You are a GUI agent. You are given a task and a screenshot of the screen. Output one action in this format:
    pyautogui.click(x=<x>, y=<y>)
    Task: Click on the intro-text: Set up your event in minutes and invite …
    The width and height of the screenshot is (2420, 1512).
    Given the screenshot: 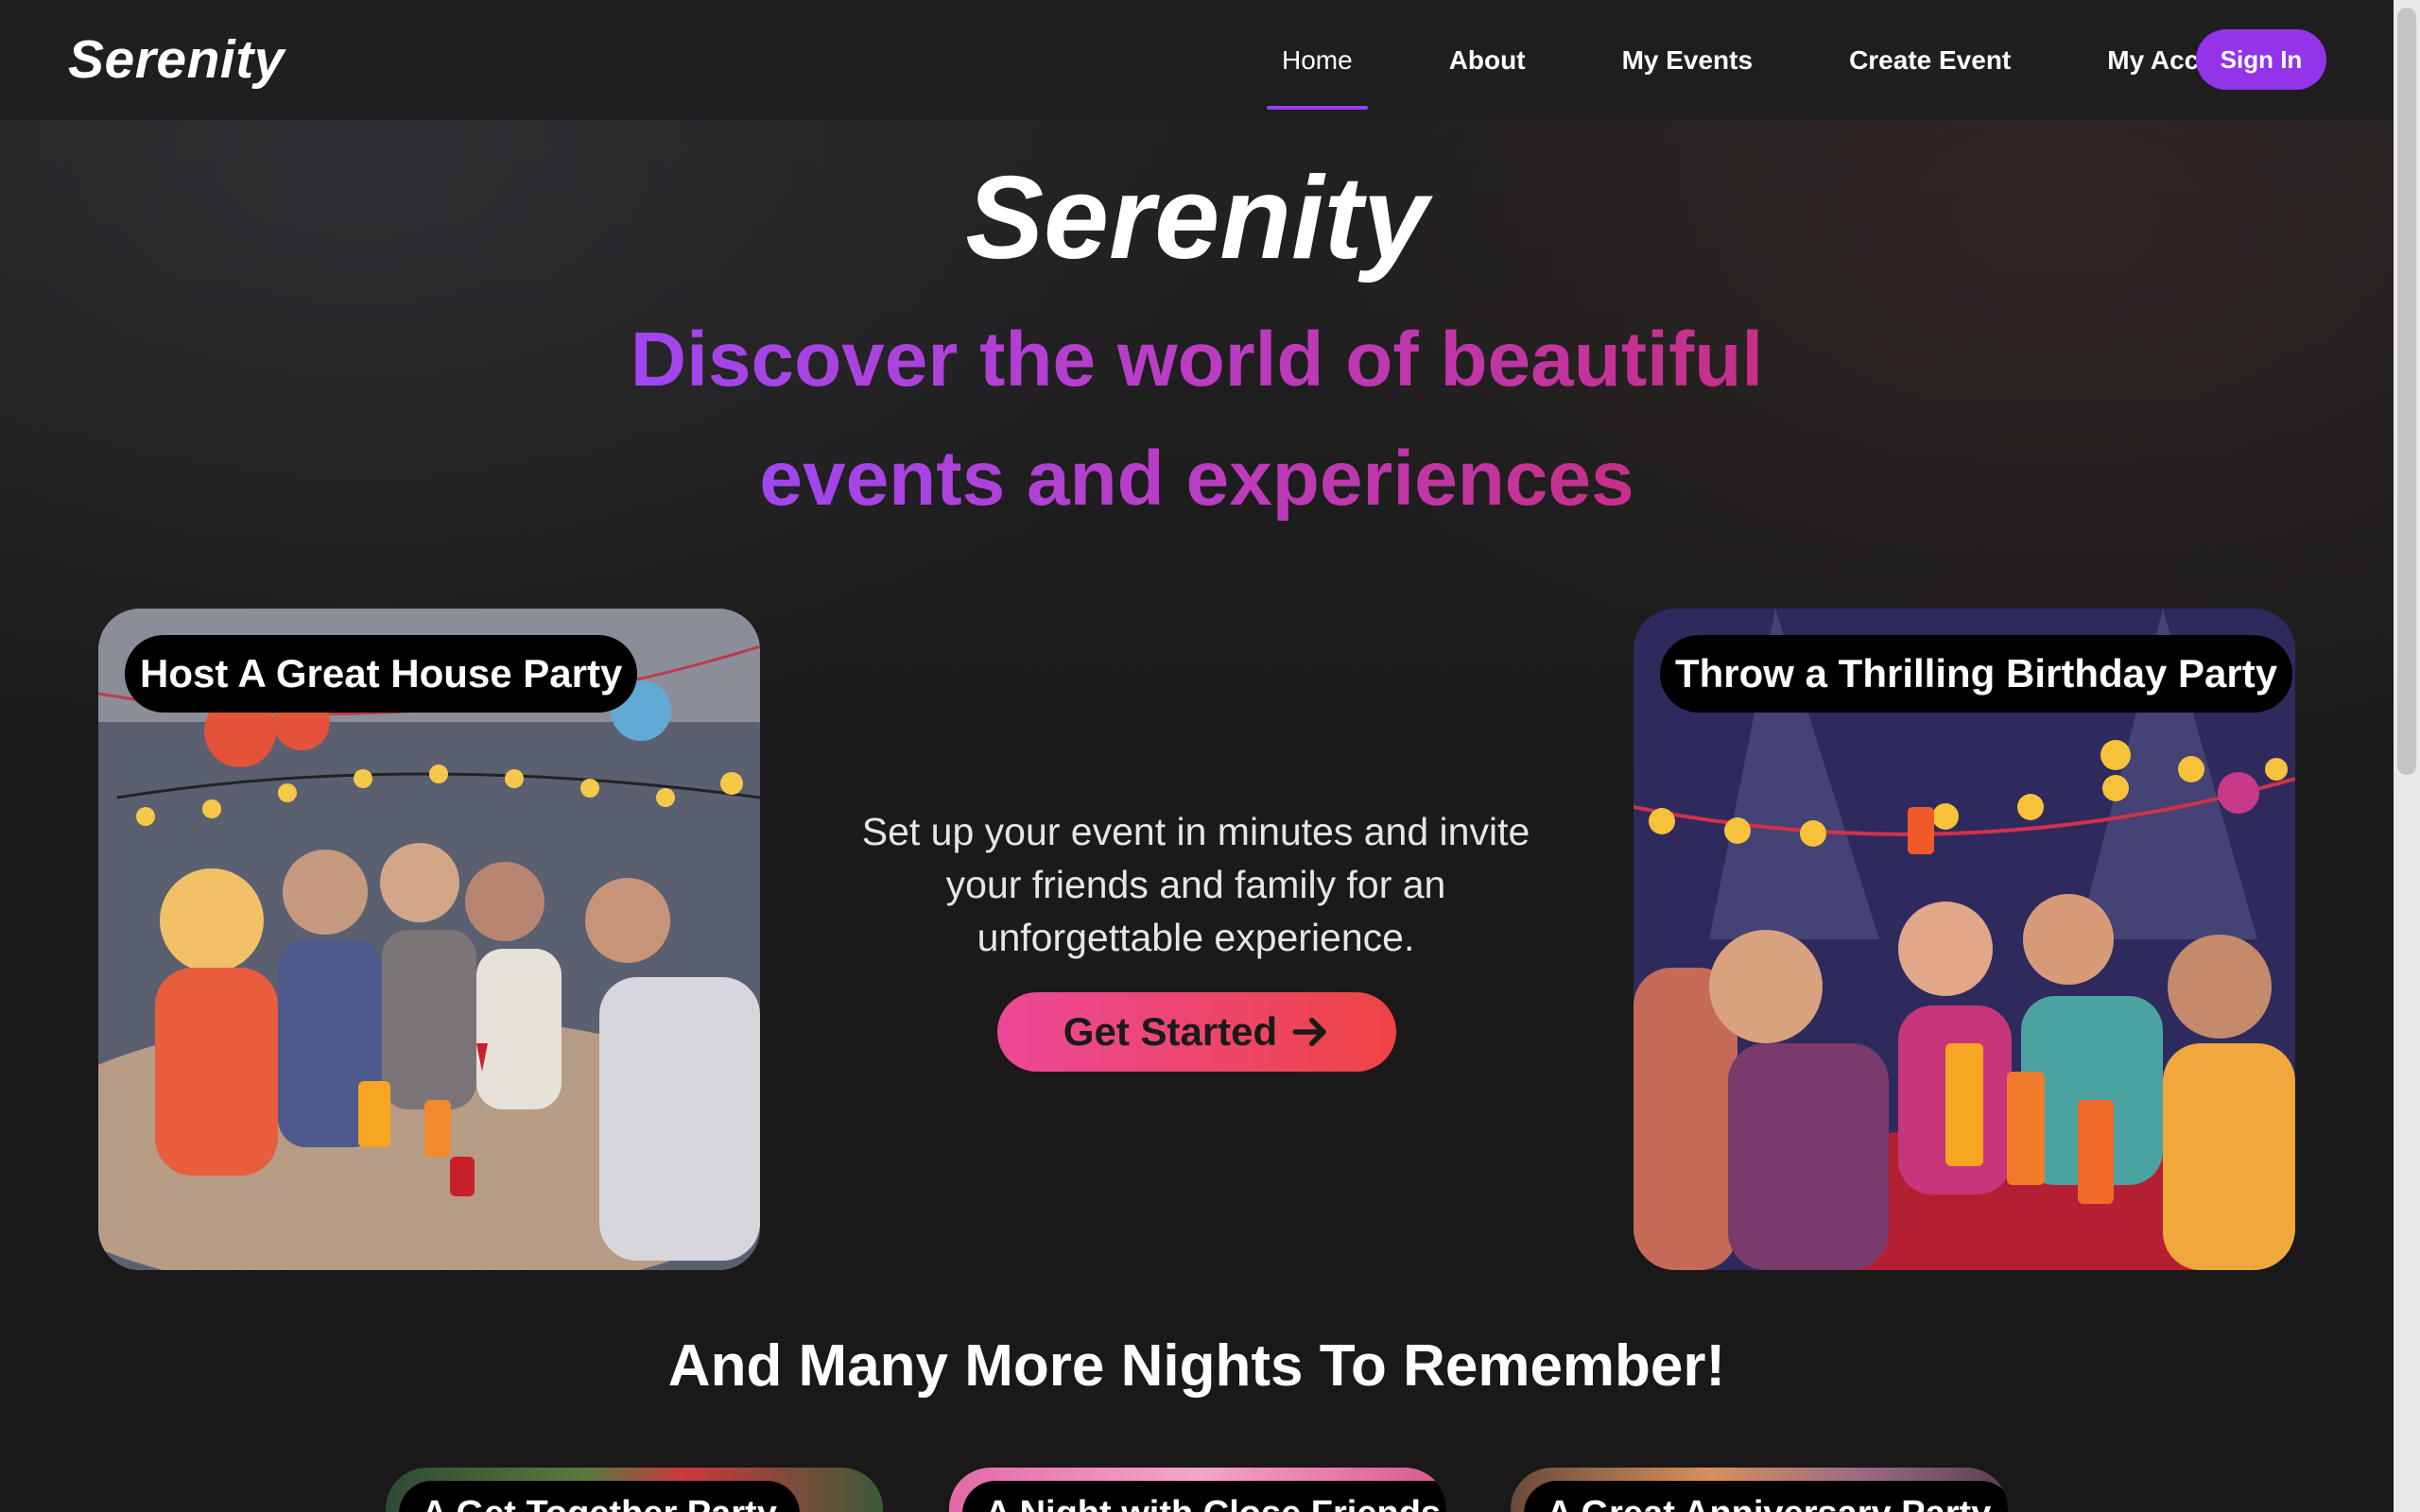 What is the action you would take?
    pyautogui.click(x=1196, y=884)
    